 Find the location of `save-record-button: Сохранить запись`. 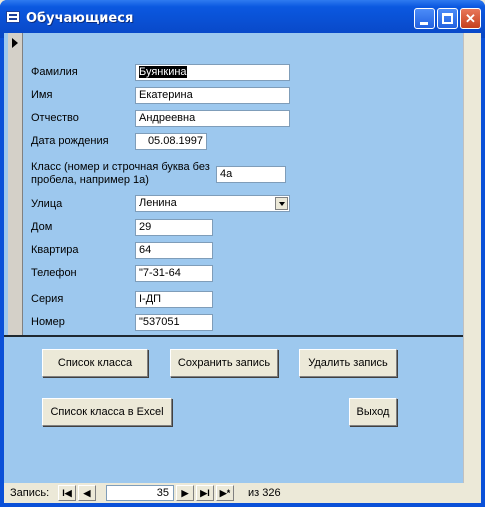

save-record-button: Сохранить запись is located at coordinates (224, 363).